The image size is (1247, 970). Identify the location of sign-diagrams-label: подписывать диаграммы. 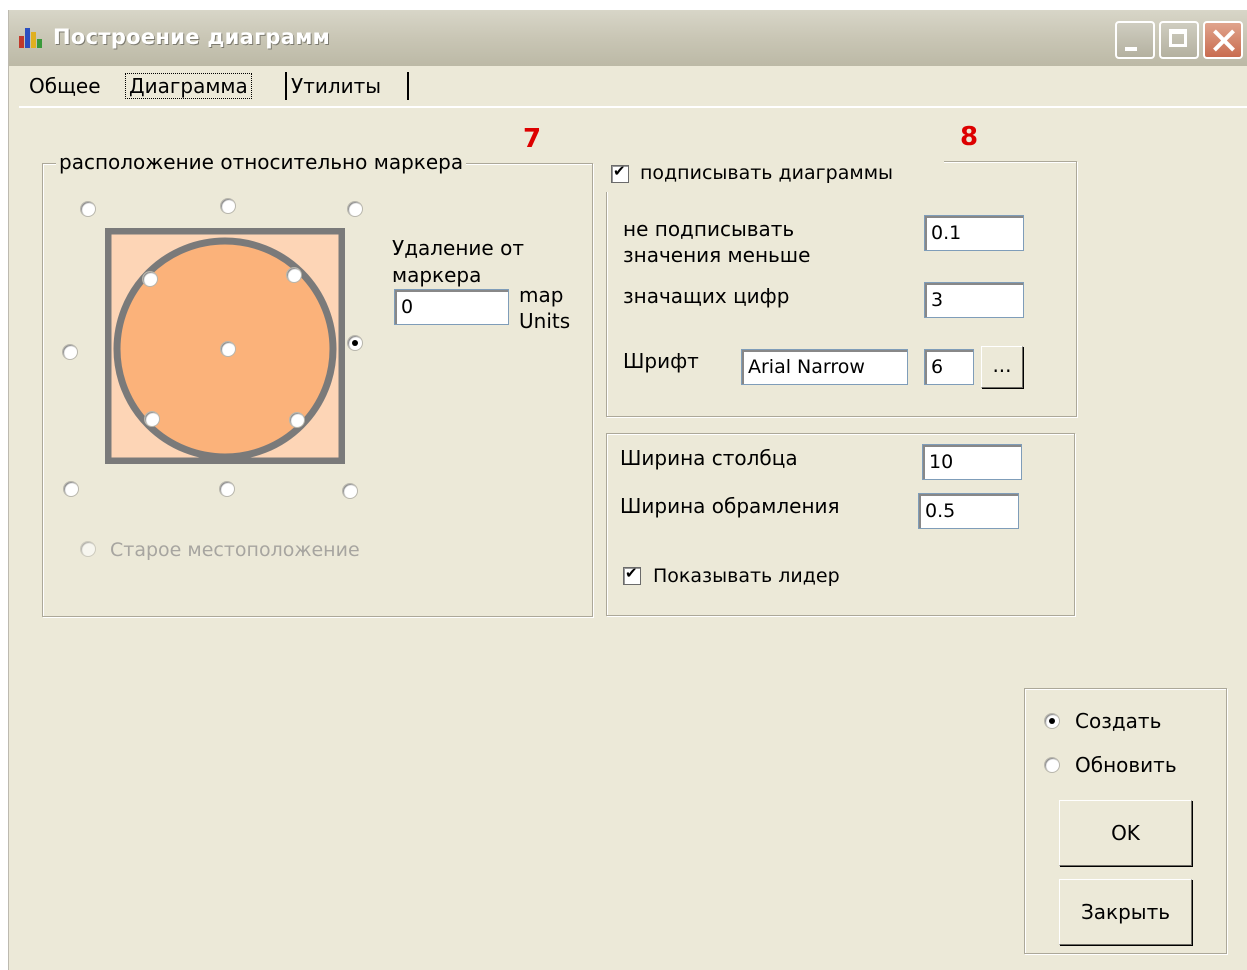
(767, 173).